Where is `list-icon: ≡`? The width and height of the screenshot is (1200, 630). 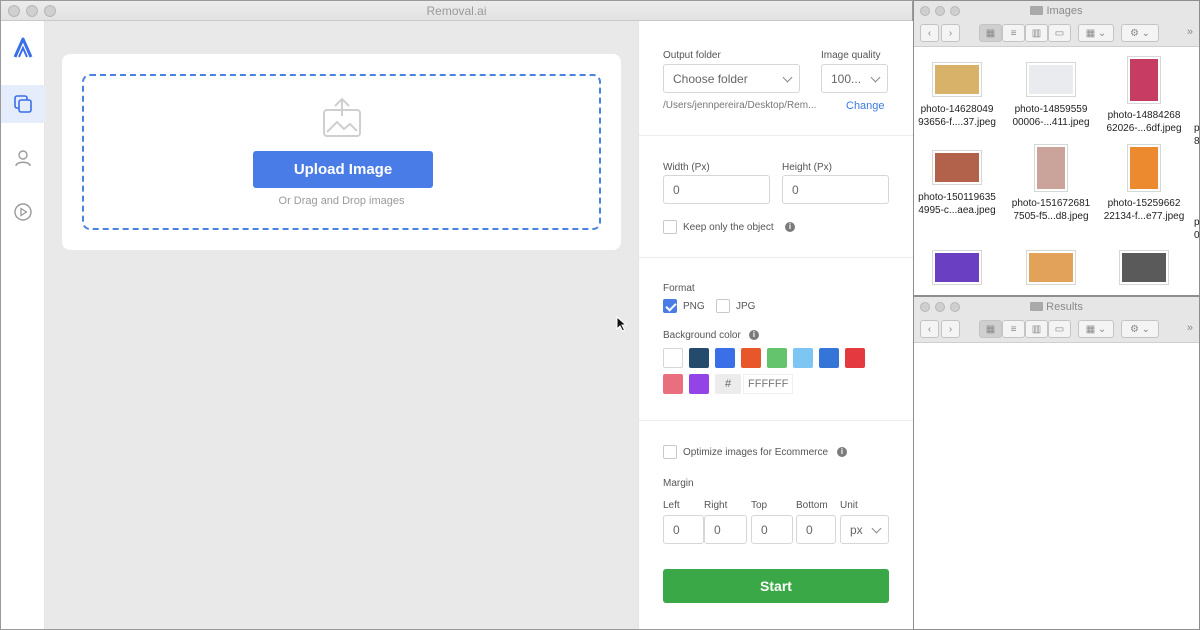
list-icon: ≡ is located at coordinates (1013, 33).